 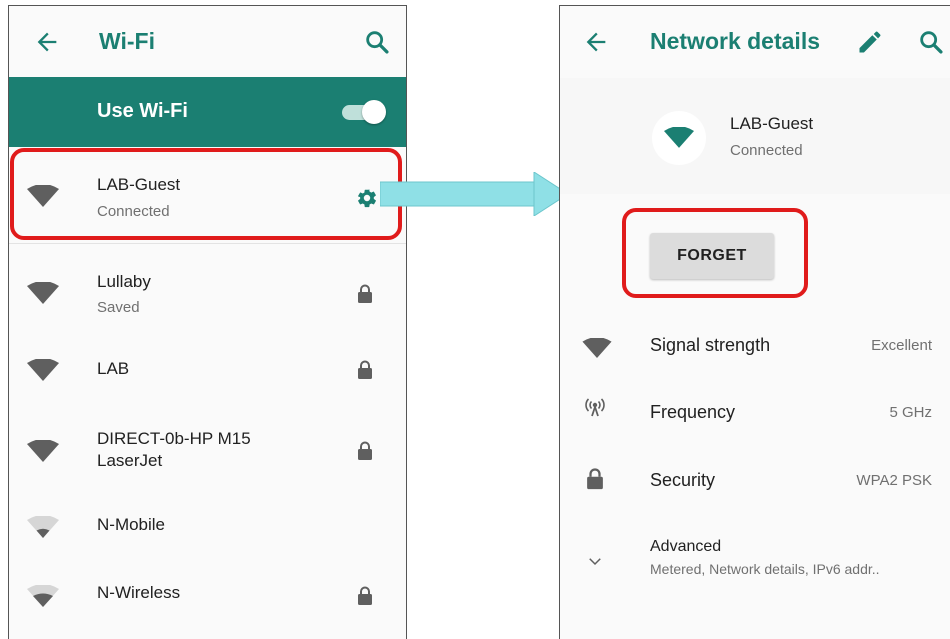 What do you see at coordinates (207, 370) in the screenshot?
I see `network-row-lab: LAB` at bounding box center [207, 370].